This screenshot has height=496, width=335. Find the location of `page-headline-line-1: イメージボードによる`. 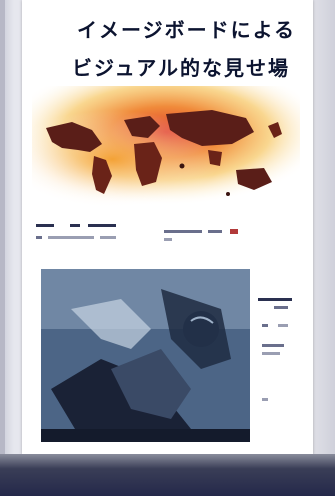

page-headline-line-1: イメージボードによる is located at coordinates (186, 30).